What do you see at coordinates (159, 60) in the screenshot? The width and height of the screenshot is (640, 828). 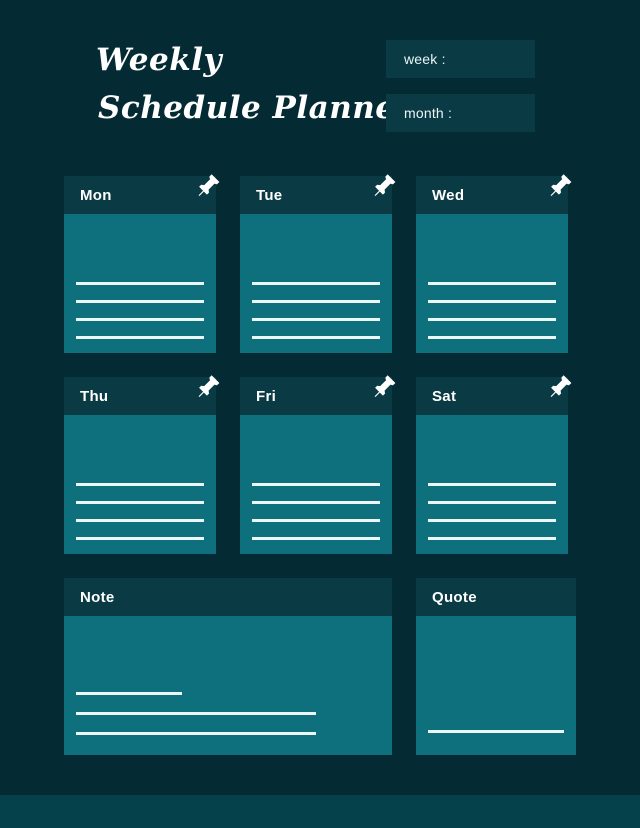 I see `page-title-line-1: Weekly` at bounding box center [159, 60].